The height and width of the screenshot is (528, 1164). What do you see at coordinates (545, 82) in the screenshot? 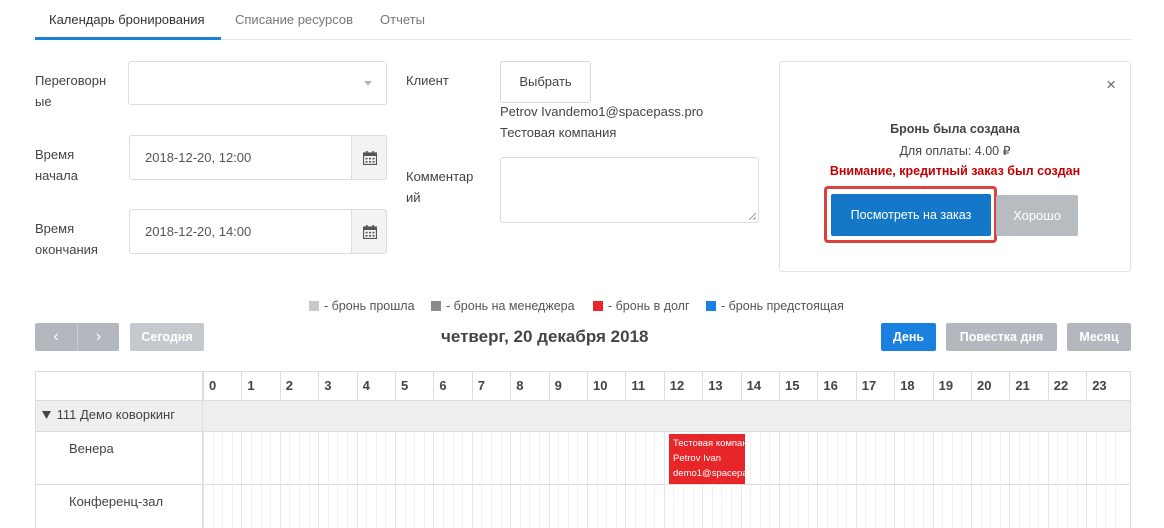
I see `choose-client-button: Выбрать` at bounding box center [545, 82].